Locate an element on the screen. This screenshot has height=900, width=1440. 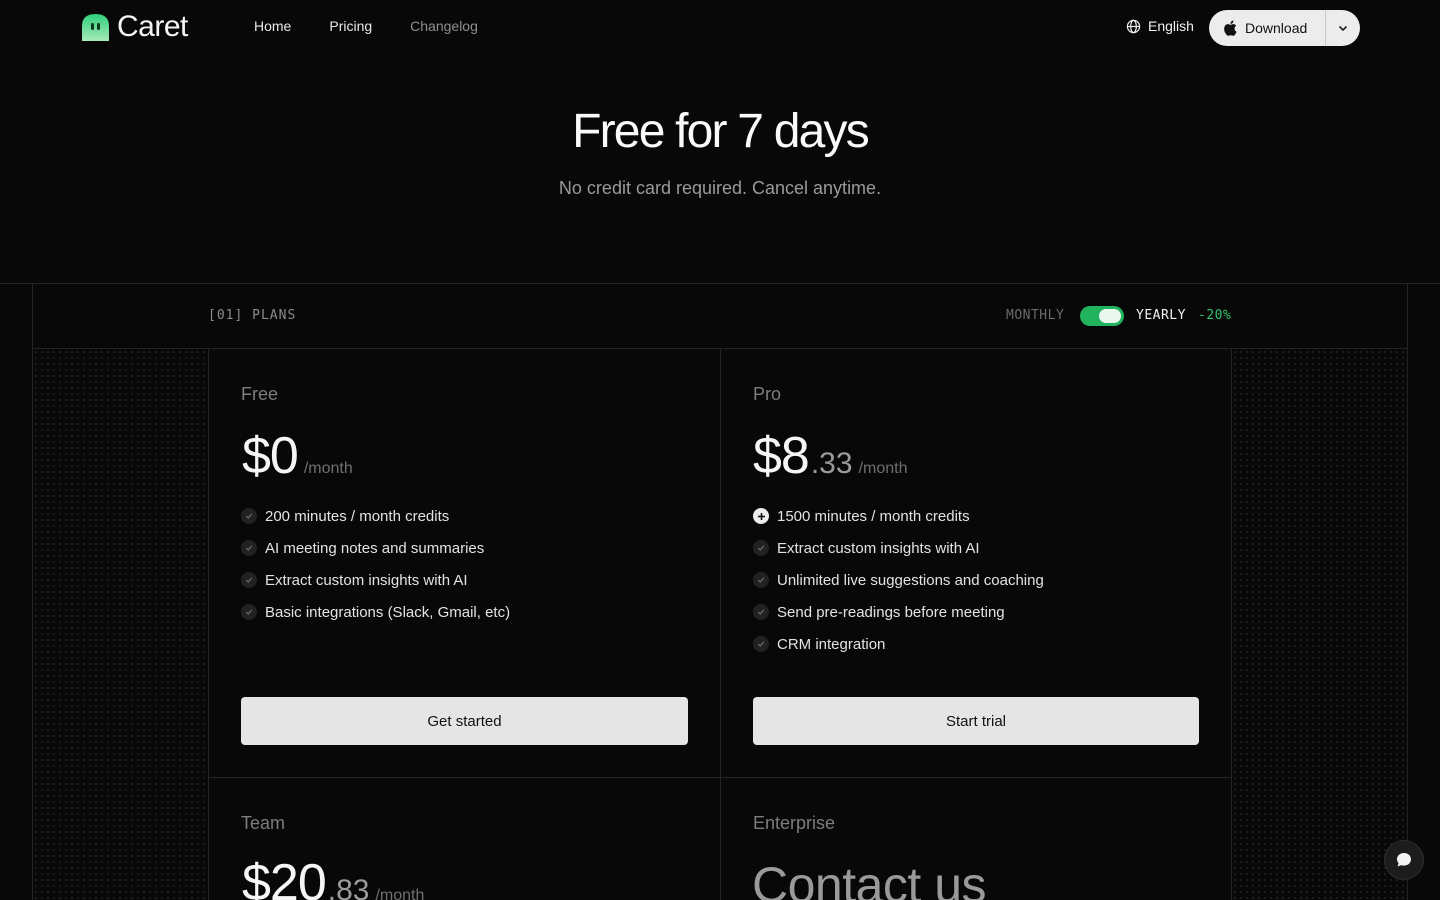
download-button: Download is located at coordinates (1267, 28).